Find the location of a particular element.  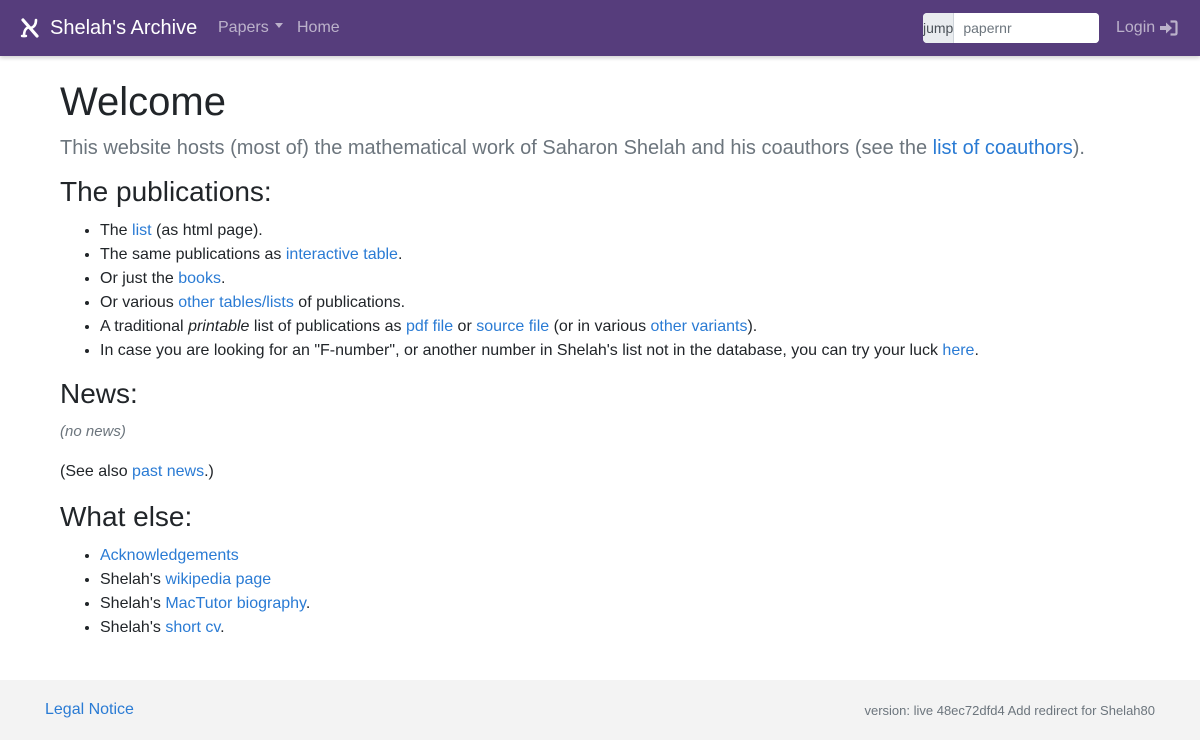

item-text: (or in various is located at coordinates (600, 326).